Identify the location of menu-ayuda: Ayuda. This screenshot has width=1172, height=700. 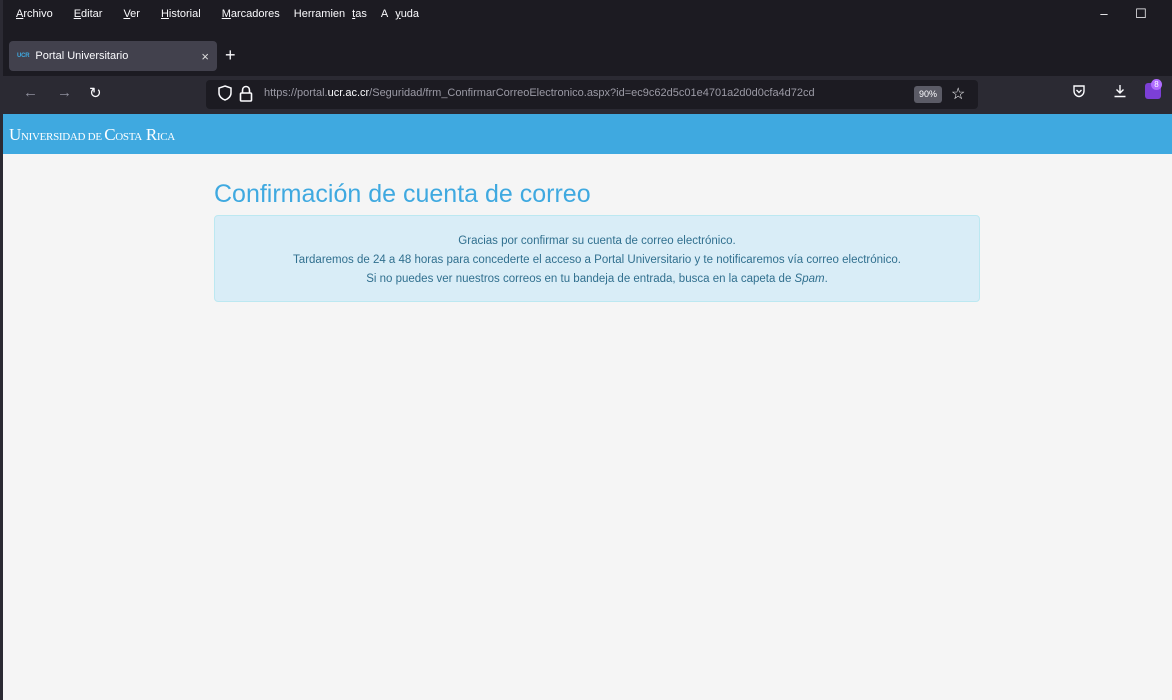
(403, 17).